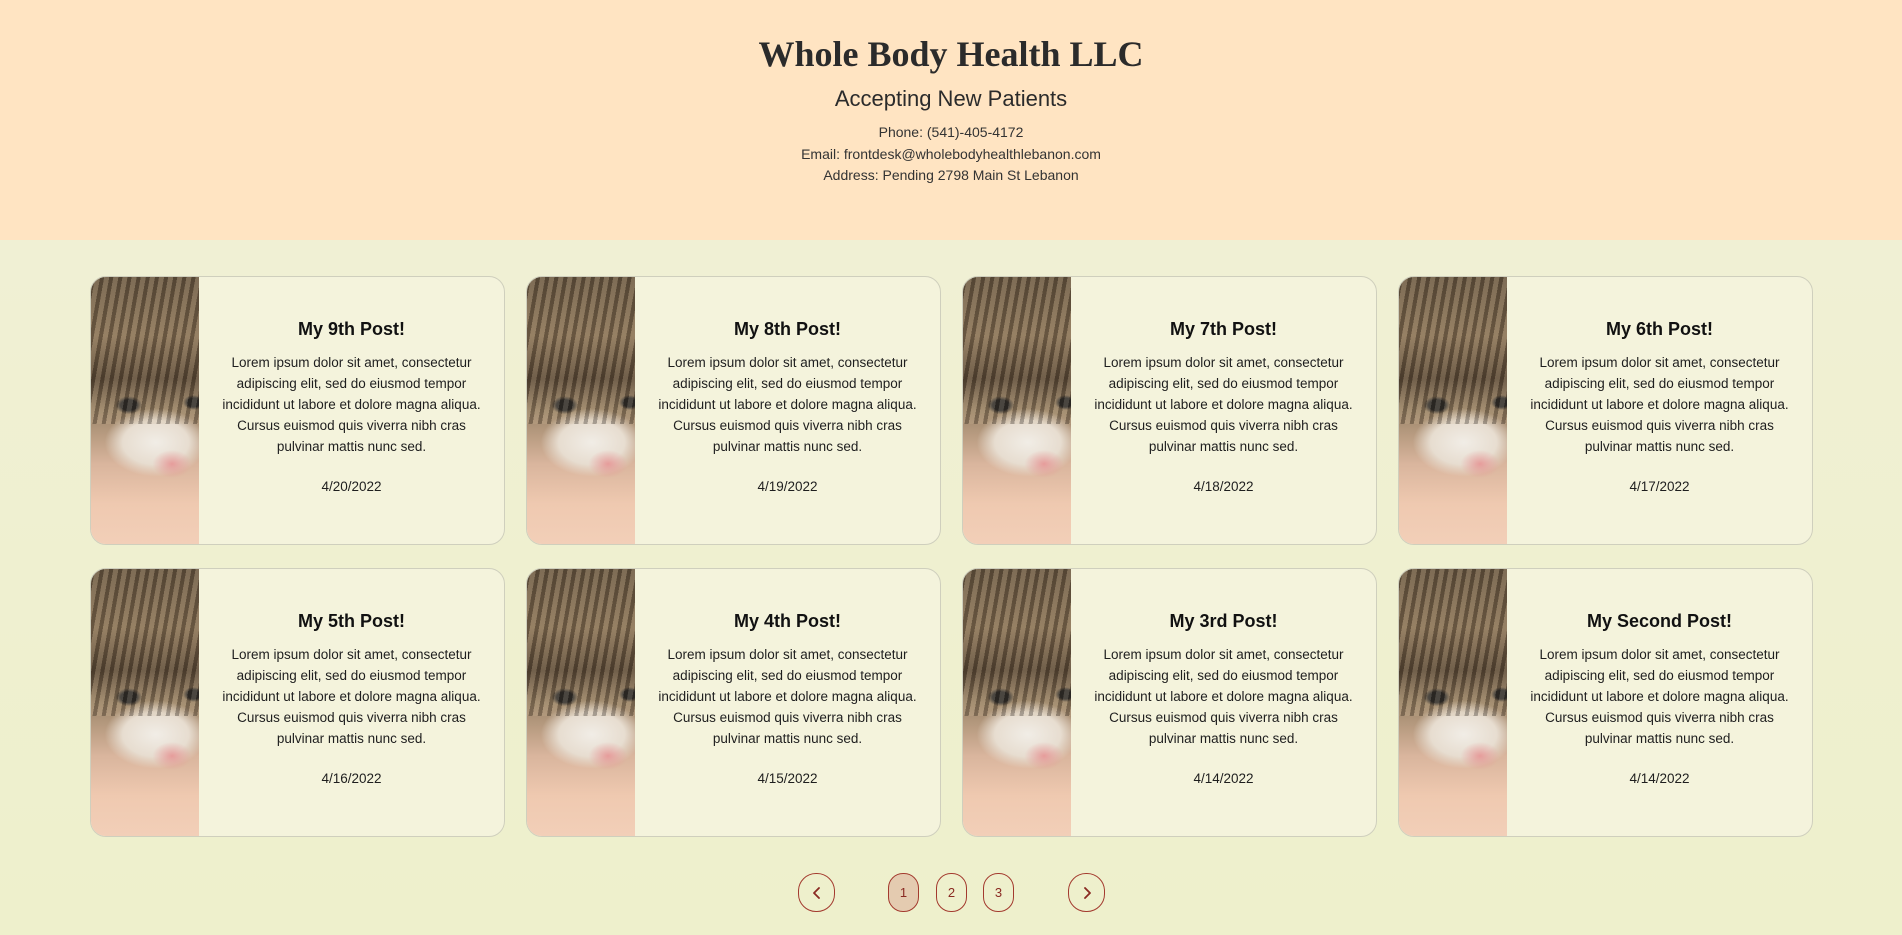  Describe the element at coordinates (787, 778) in the screenshot. I see `post-date: 4/15/2022` at that location.